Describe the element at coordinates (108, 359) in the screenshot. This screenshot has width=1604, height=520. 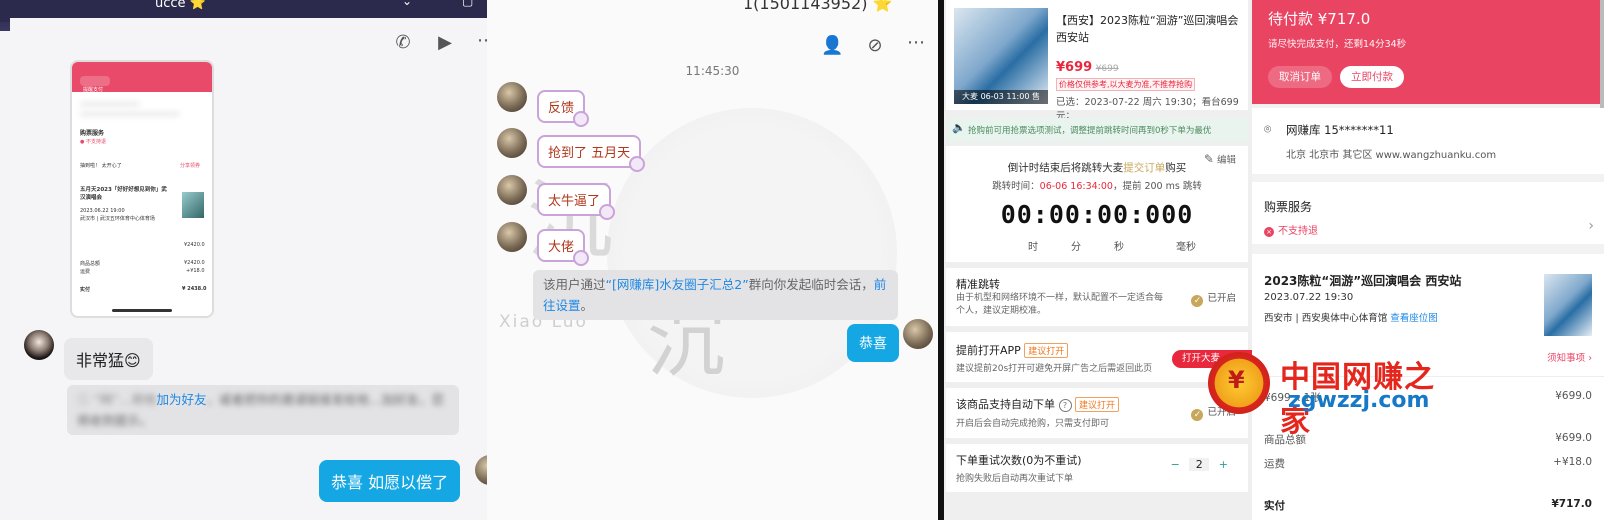
I see `message-bubble: 非常猛😊` at that location.